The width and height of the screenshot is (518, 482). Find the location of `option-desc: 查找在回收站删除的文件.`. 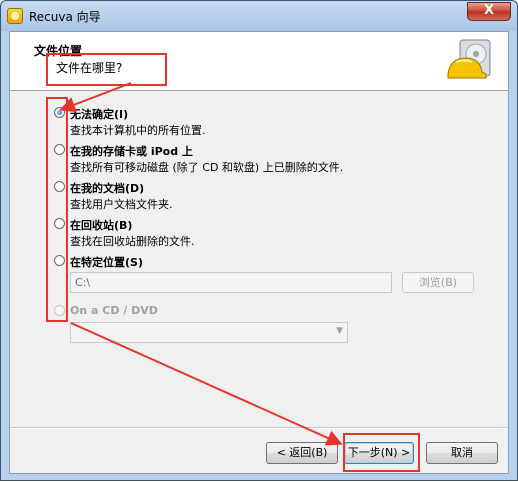

option-desc: 查找在回收站删除的文件. is located at coordinates (132, 241).